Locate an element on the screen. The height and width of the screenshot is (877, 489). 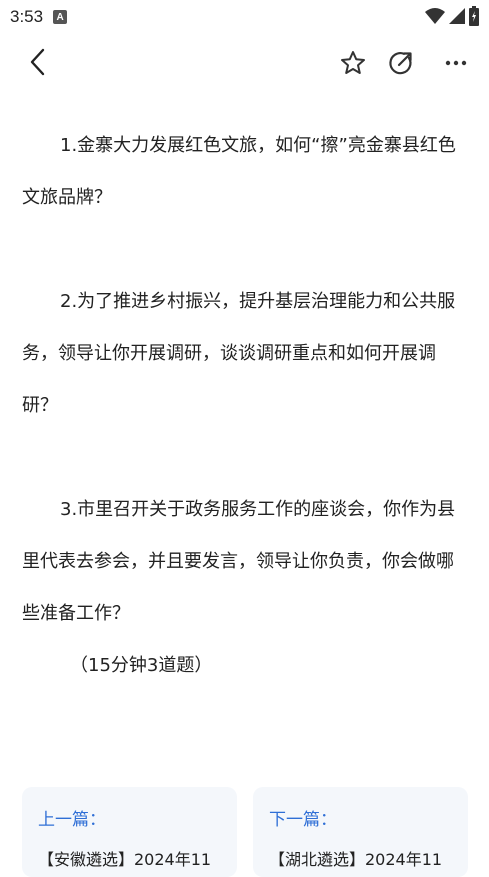
next-article-label: 下一篇： is located at coordinates (303, 820).